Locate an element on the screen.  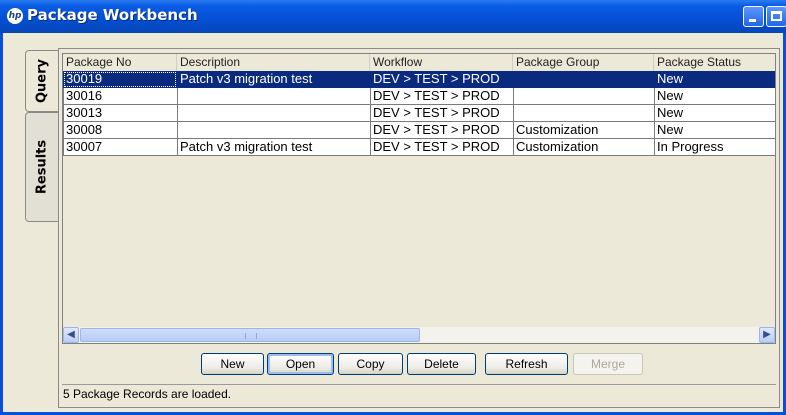
refresh-button: Refresh is located at coordinates (526, 364).